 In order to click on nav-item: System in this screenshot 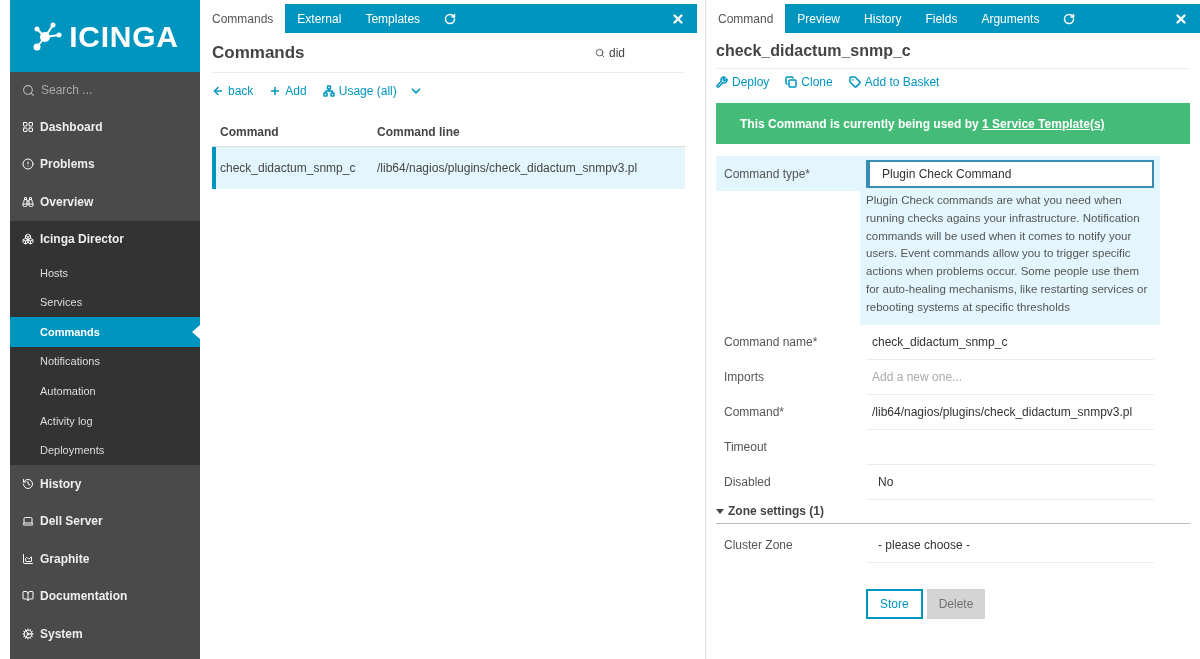, I will do `click(105, 634)`.